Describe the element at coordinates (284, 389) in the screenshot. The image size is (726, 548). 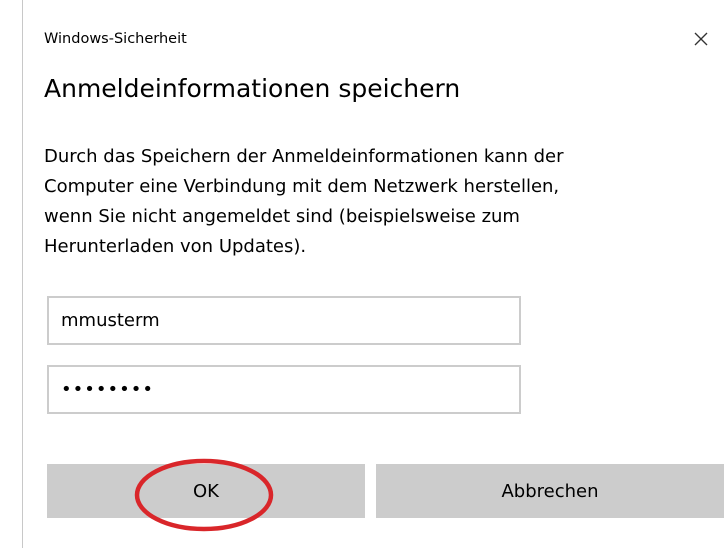
I see `password-input` at that location.